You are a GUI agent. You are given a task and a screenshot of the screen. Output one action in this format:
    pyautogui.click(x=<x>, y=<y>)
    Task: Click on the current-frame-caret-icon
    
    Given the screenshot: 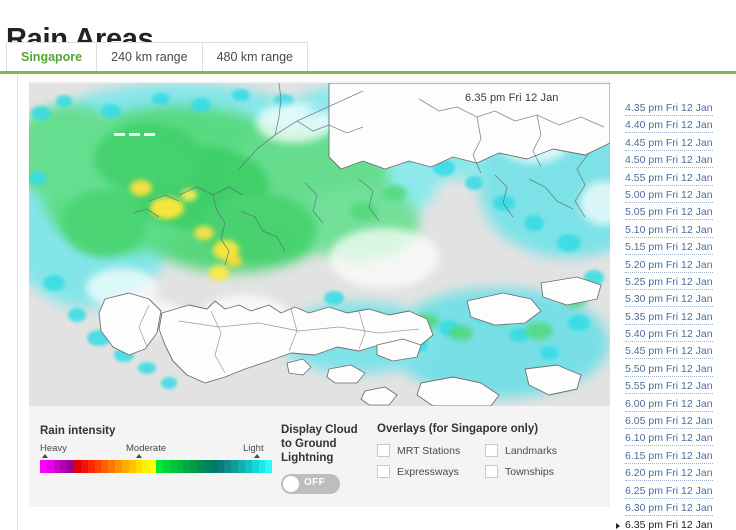 What is the action you would take?
    pyautogui.click(x=618, y=526)
    